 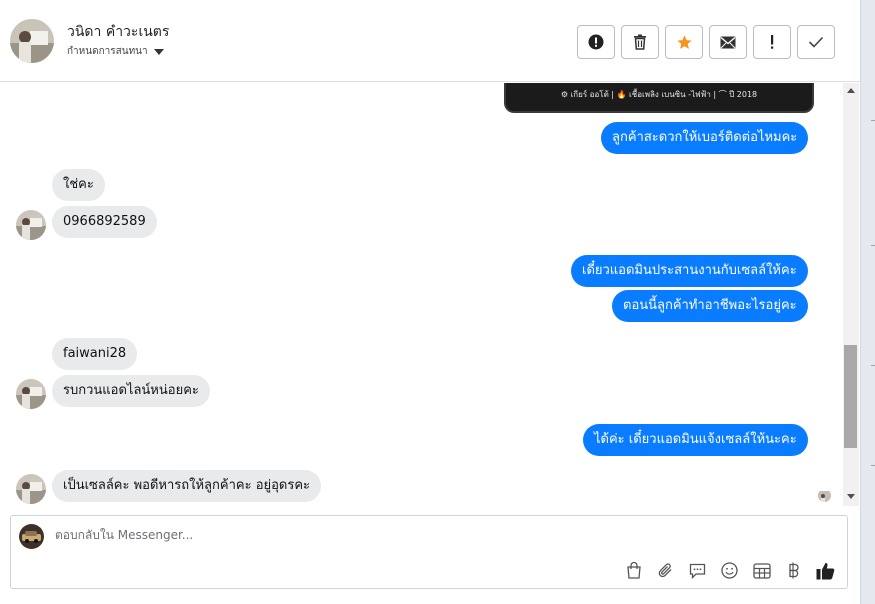 What do you see at coordinates (851, 294) in the screenshot?
I see `message-scrollbar` at bounding box center [851, 294].